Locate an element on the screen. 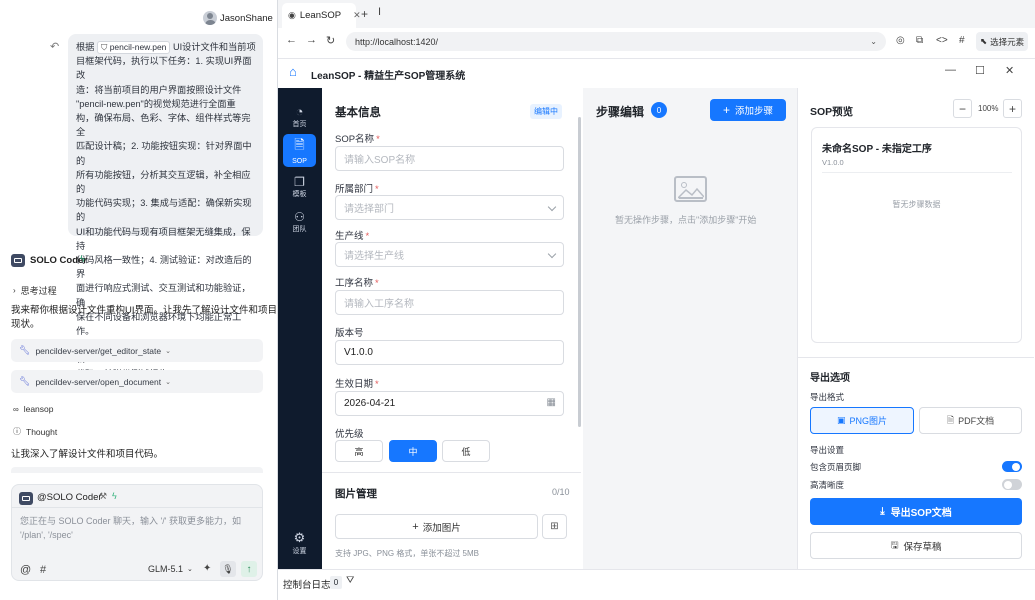 The image size is (1035, 600). filter-icon: ⛛ is located at coordinates (350, 580).